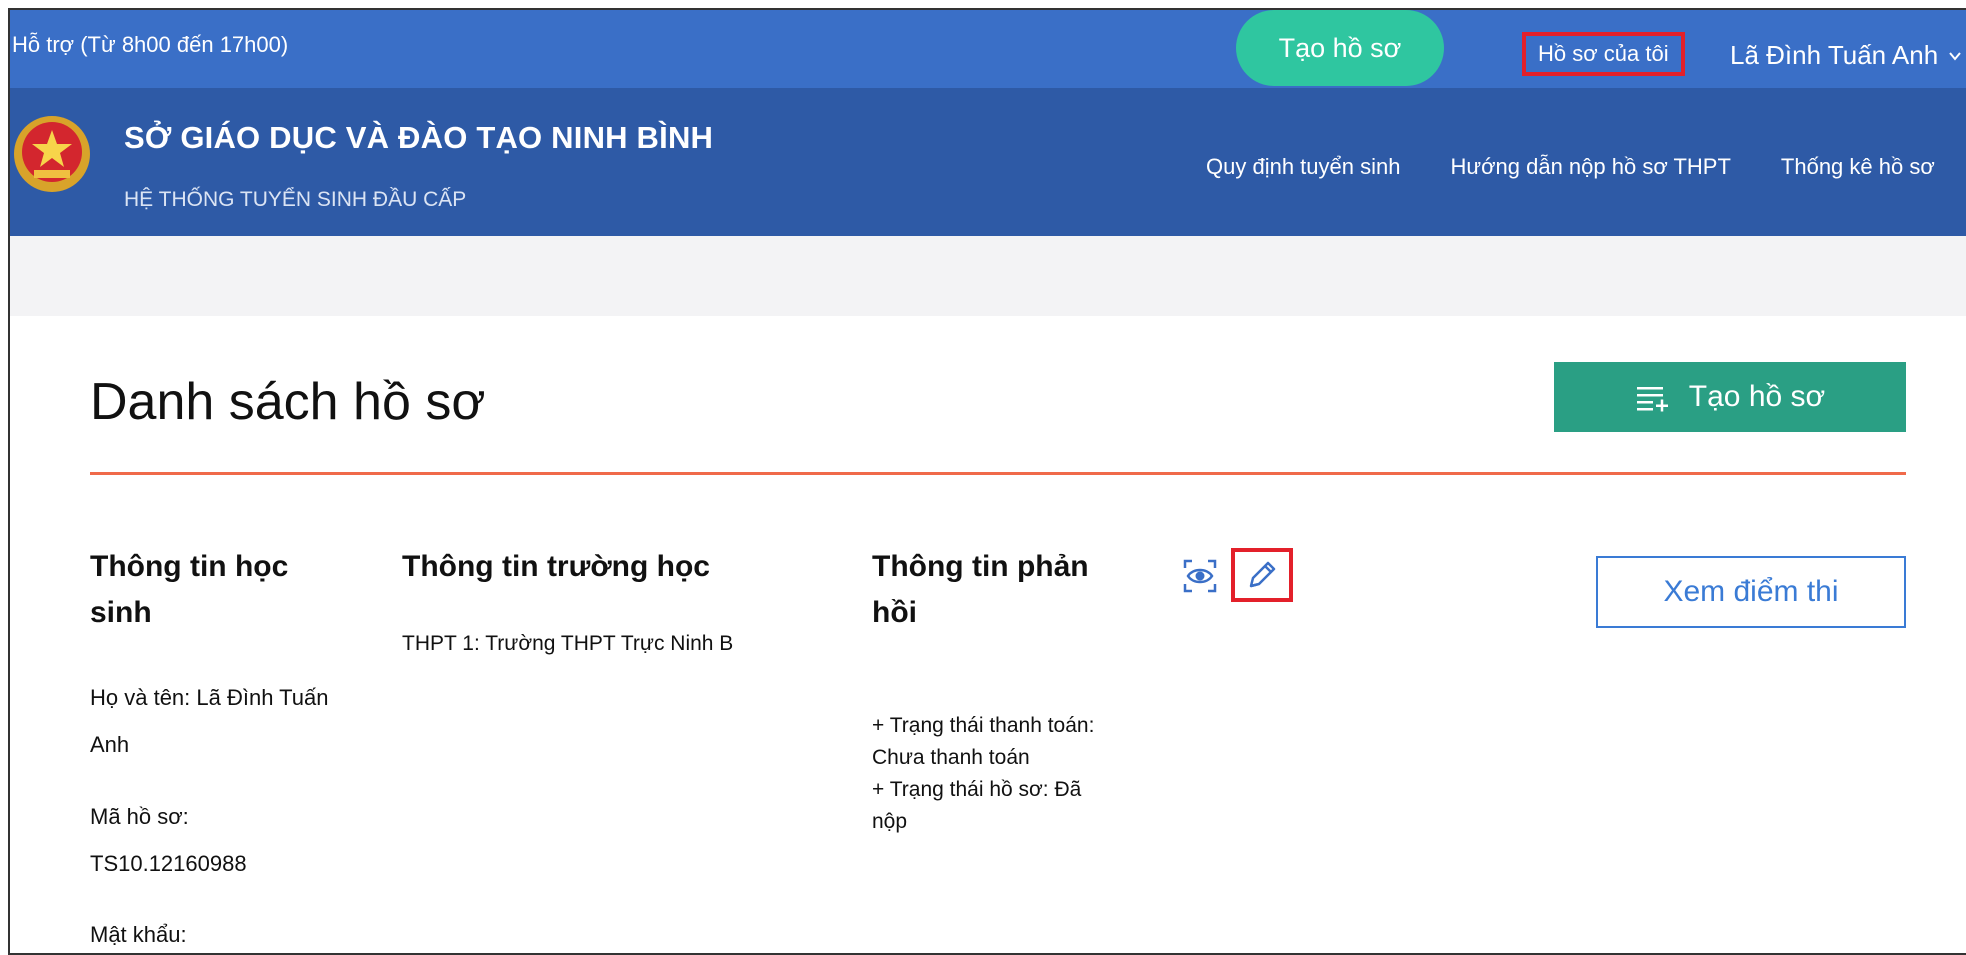  What do you see at coordinates (1955, 56) in the screenshot?
I see `chevron-down-icon` at bounding box center [1955, 56].